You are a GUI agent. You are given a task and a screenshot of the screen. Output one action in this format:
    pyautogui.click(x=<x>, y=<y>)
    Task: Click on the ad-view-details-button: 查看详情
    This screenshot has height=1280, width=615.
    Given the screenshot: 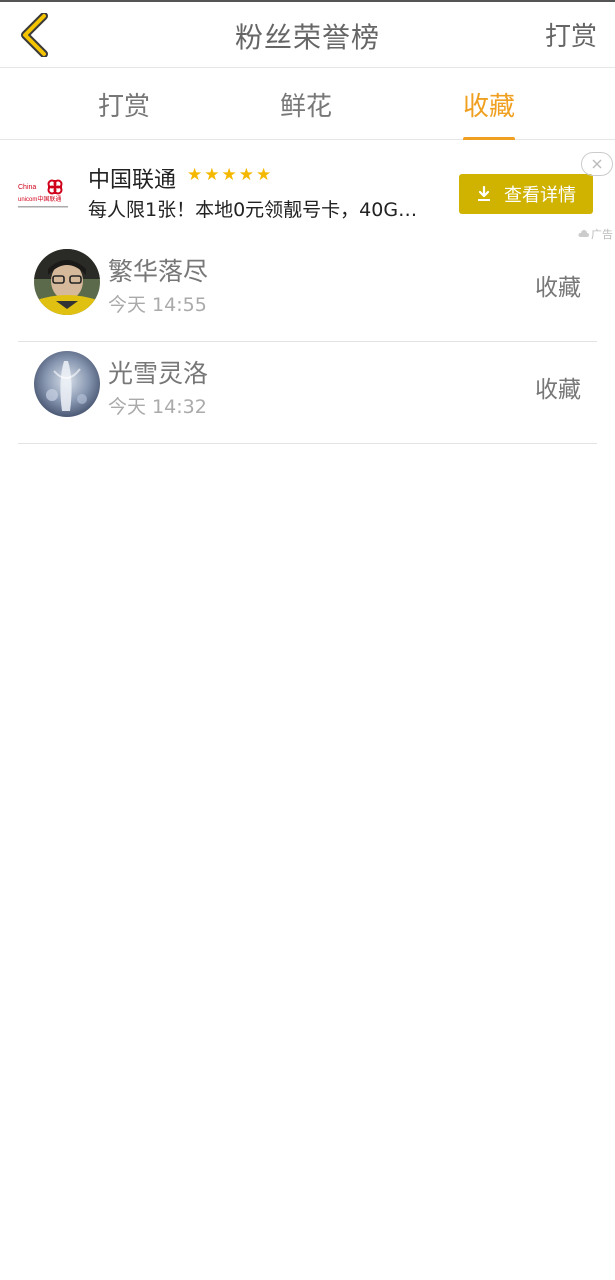 What is the action you would take?
    pyautogui.click(x=526, y=194)
    